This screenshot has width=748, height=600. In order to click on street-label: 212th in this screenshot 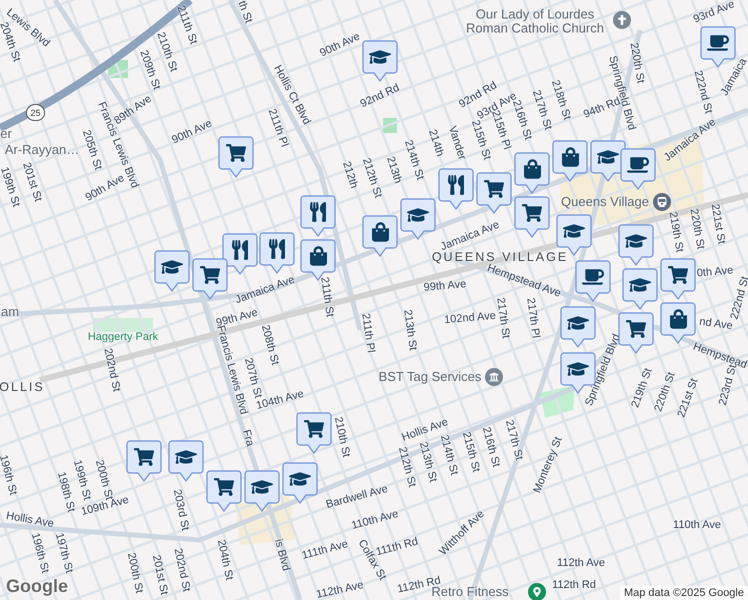, I will do `click(350, 175)`.